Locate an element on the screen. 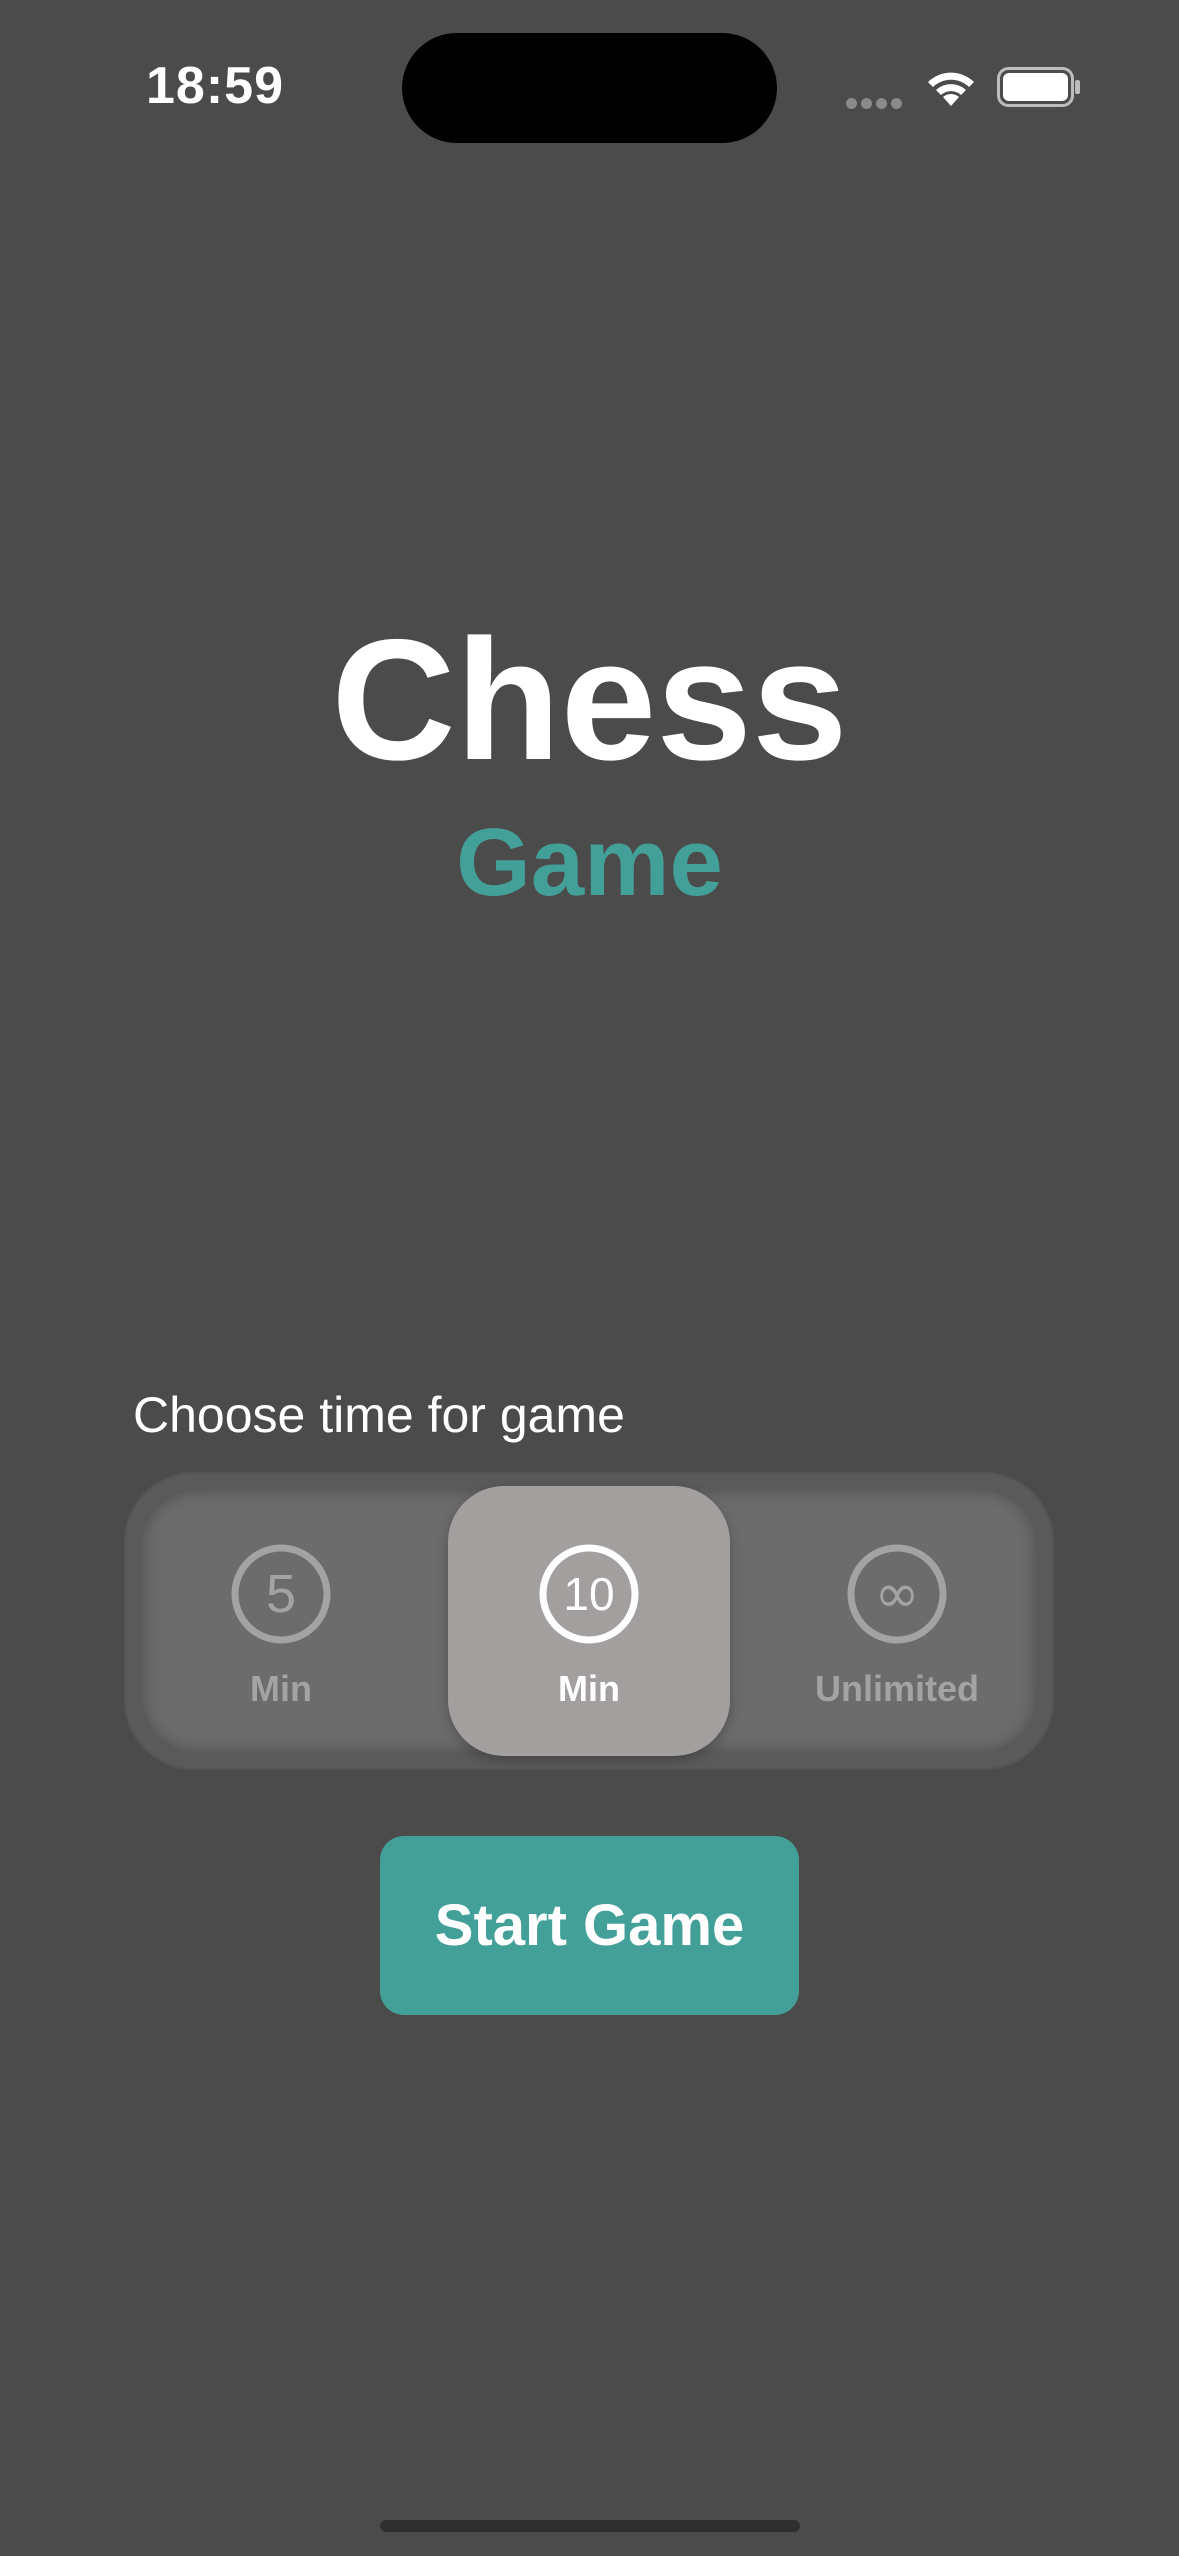 The width and height of the screenshot is (1179, 2556). ten-circle-icon: 10 is located at coordinates (589, 1594).